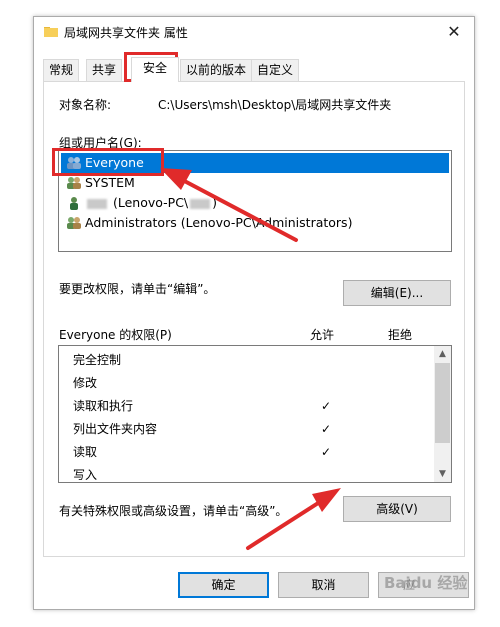  What do you see at coordinates (103, 406) in the screenshot?
I see `permission-name: 读取和执行` at bounding box center [103, 406].